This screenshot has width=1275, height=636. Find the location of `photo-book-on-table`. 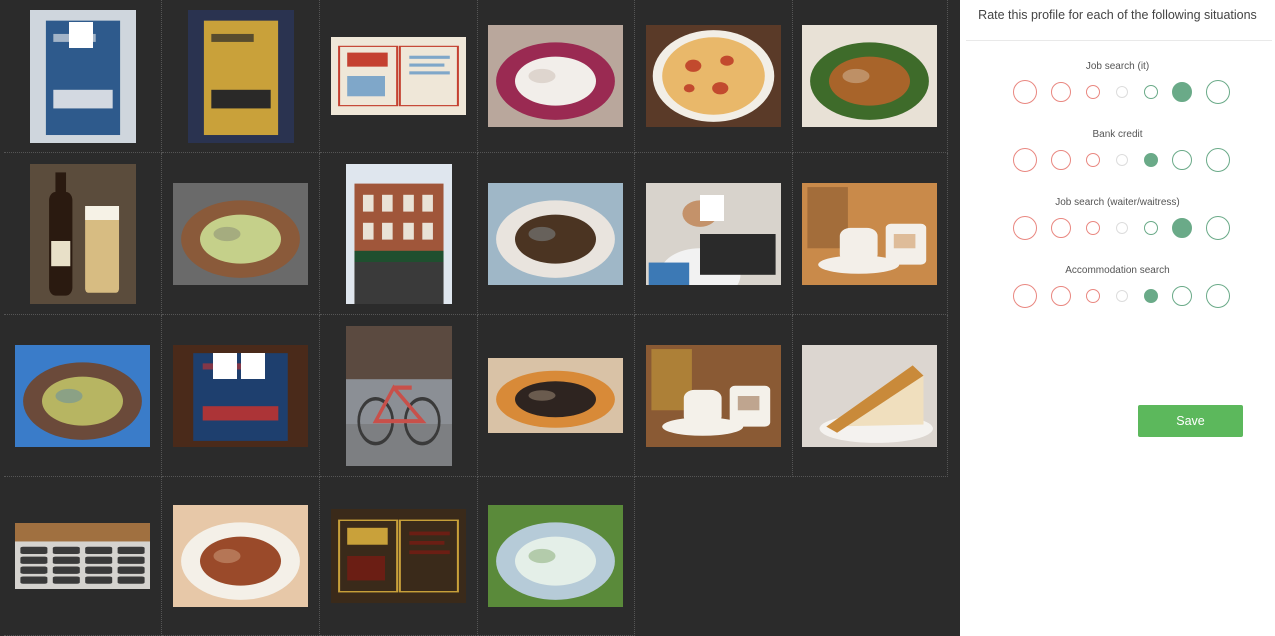

photo-book-on-table is located at coordinates (240, 395).